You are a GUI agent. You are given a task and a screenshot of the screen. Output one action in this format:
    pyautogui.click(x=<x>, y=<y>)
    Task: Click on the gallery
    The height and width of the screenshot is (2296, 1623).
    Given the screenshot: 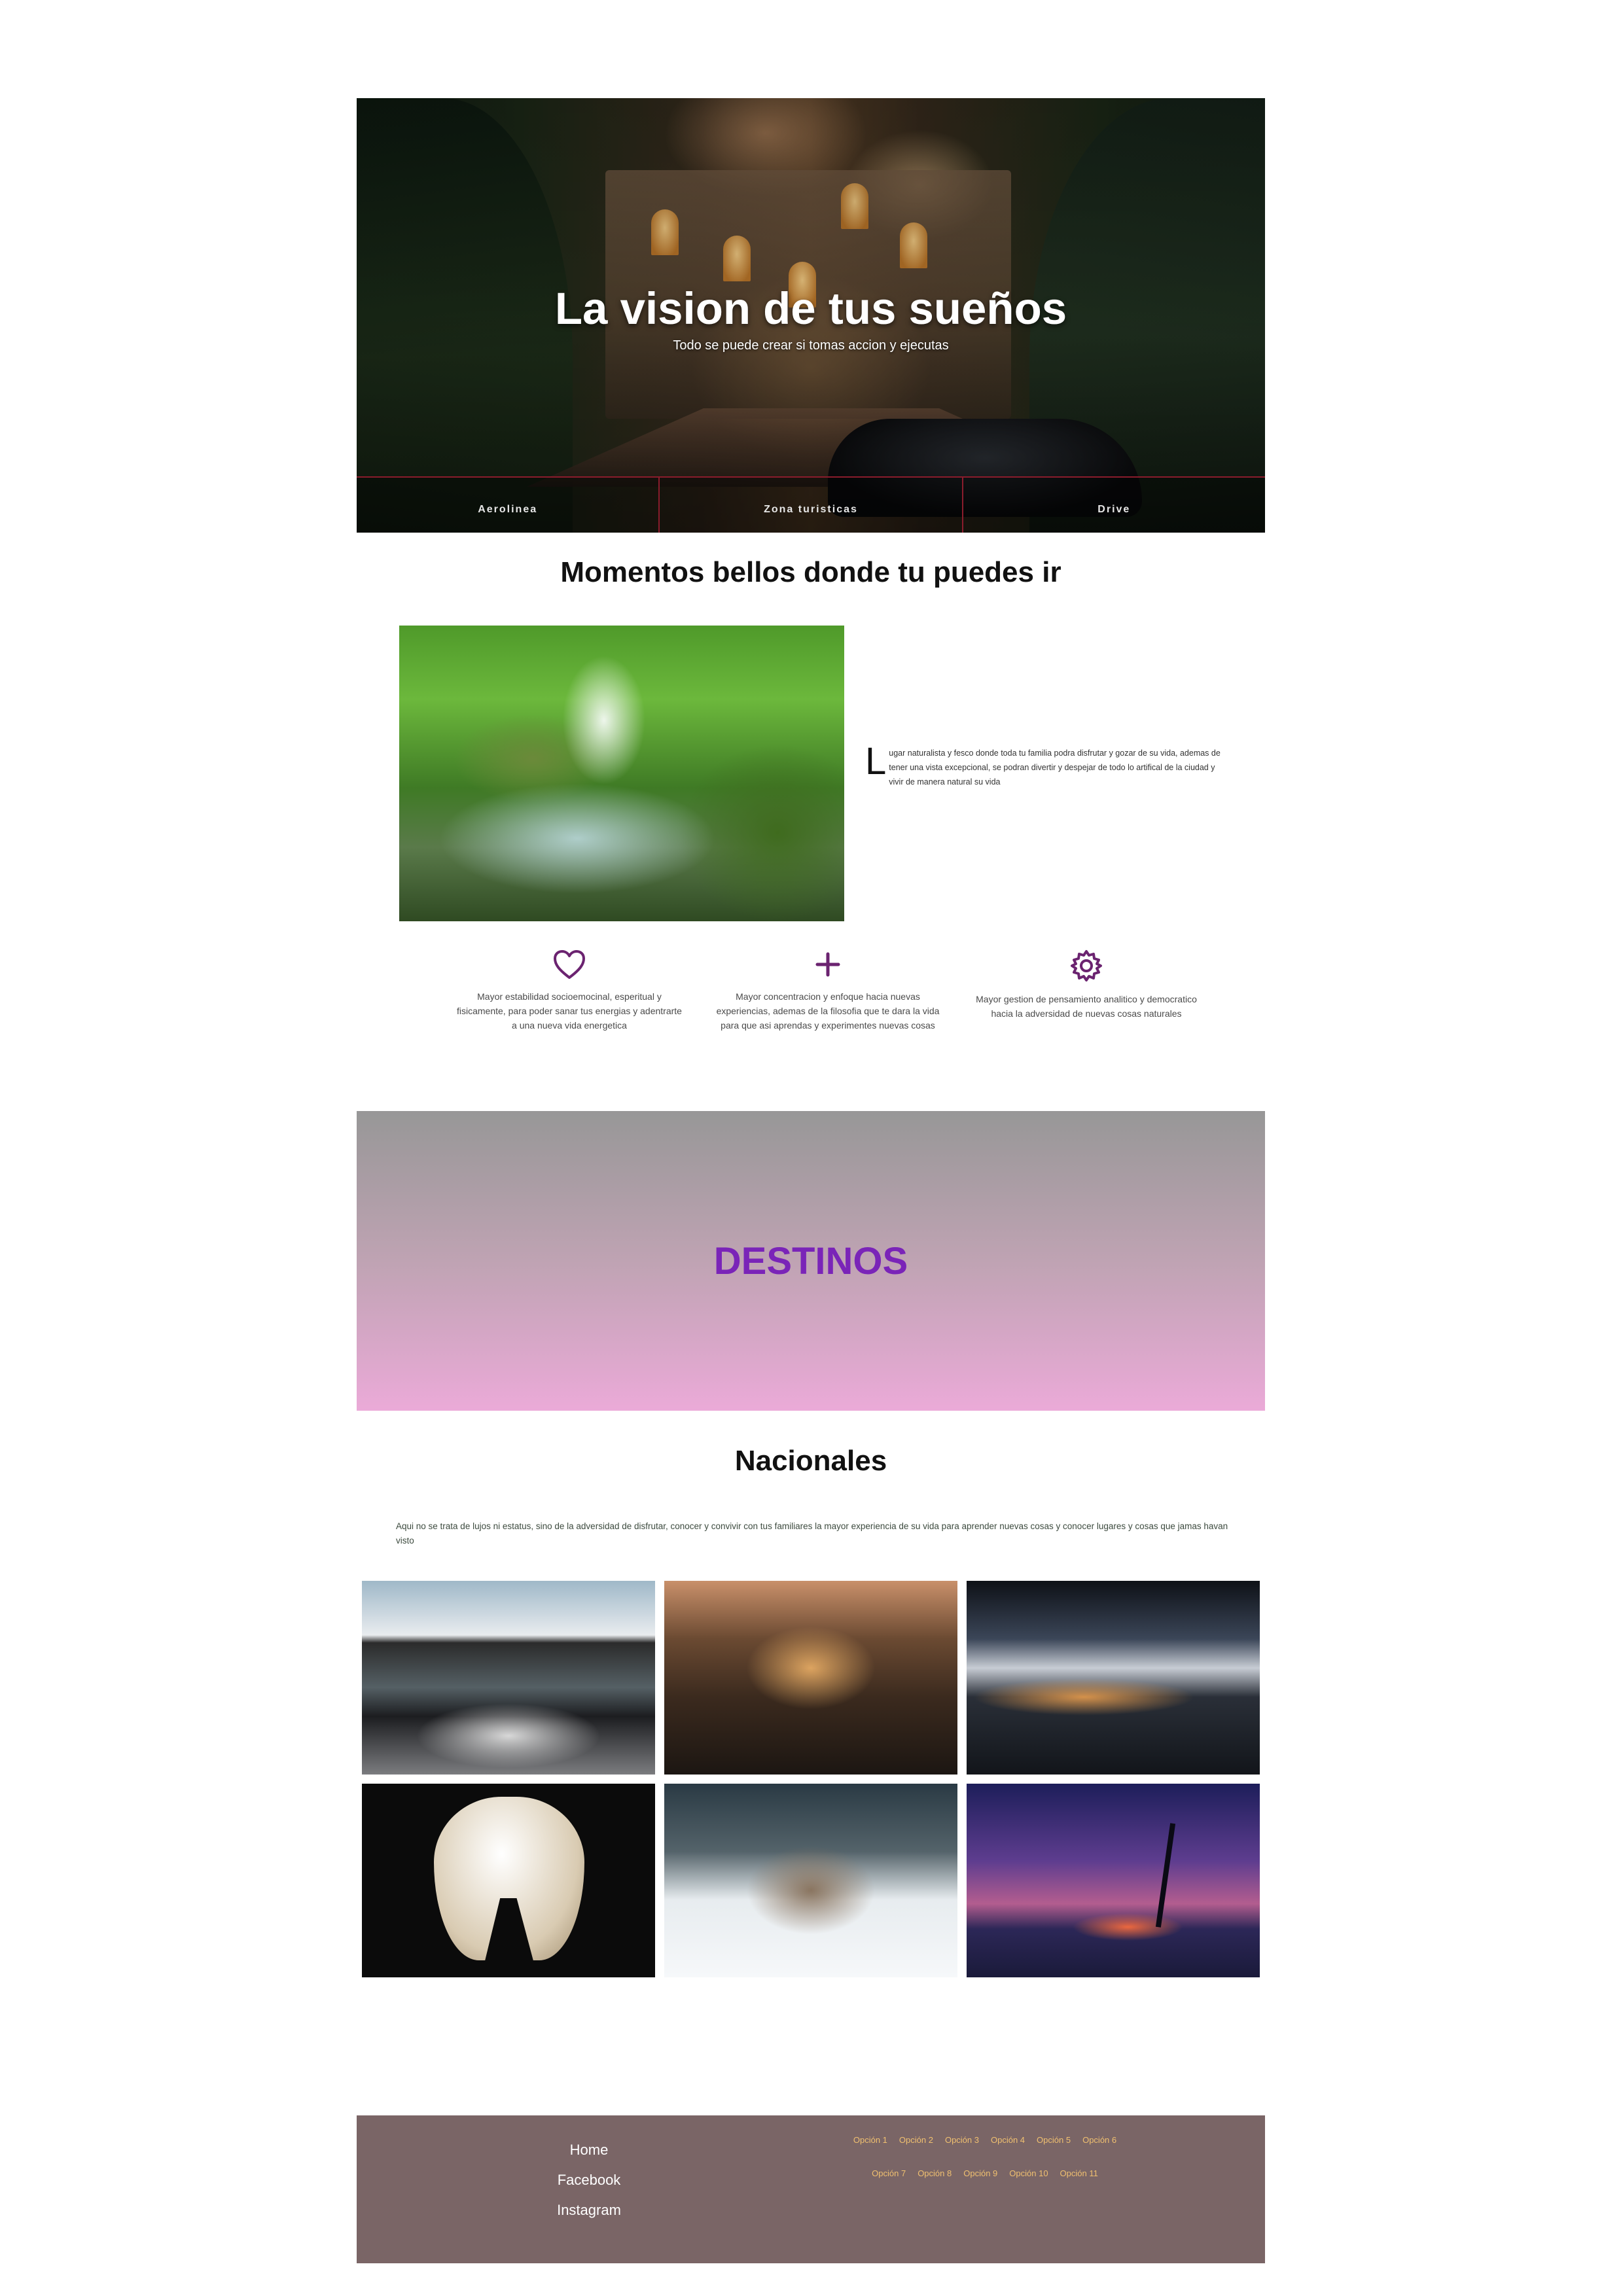 What is the action you would take?
    pyautogui.click(x=811, y=1779)
    